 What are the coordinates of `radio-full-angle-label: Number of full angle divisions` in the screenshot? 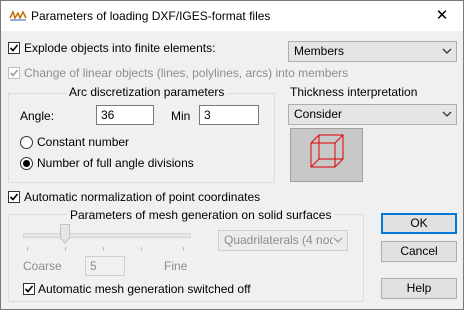 It's located at (115, 163).